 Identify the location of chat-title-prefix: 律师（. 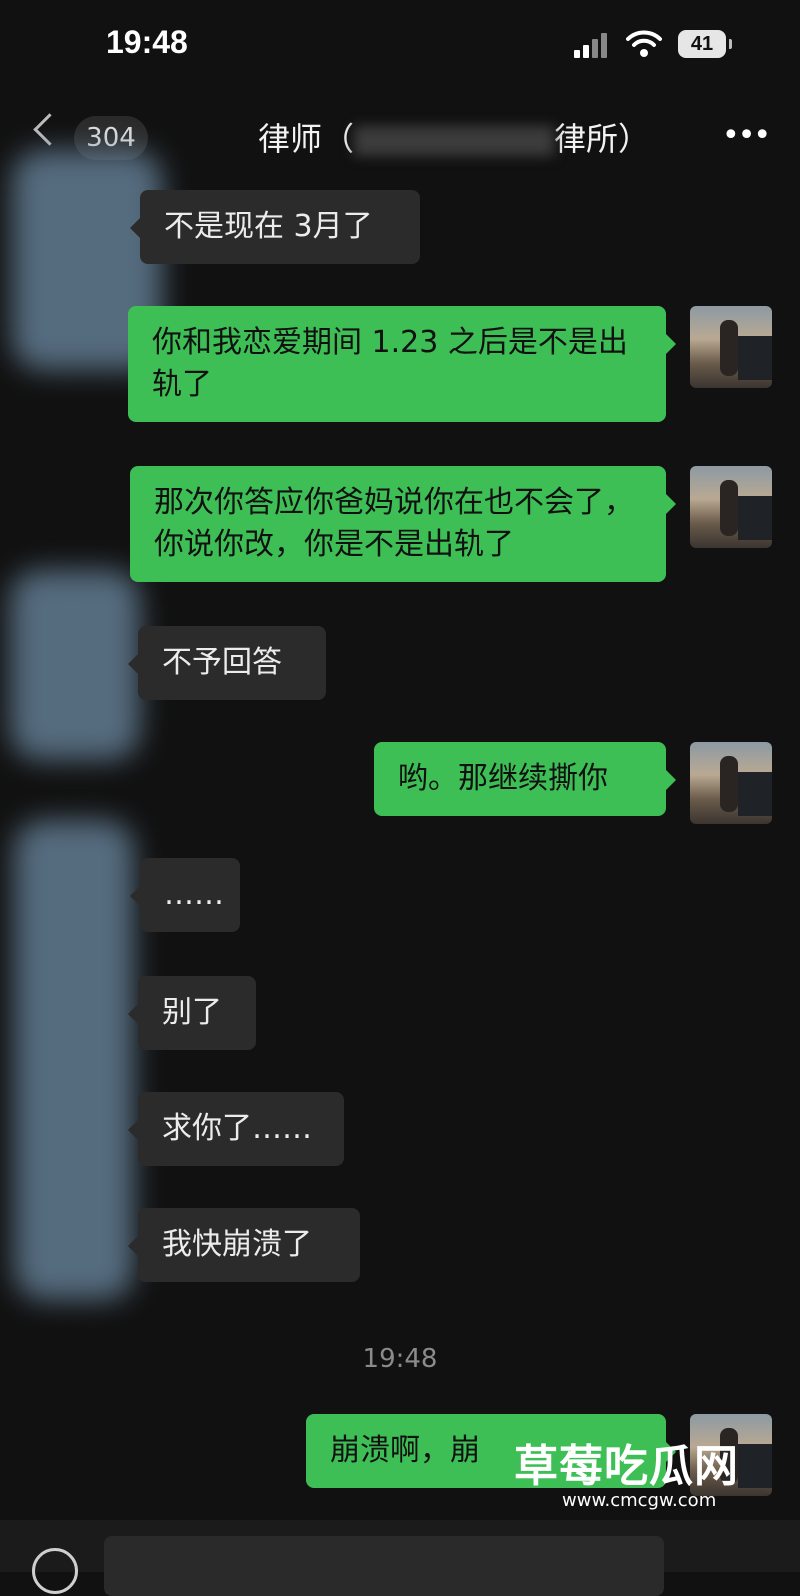
(306, 139).